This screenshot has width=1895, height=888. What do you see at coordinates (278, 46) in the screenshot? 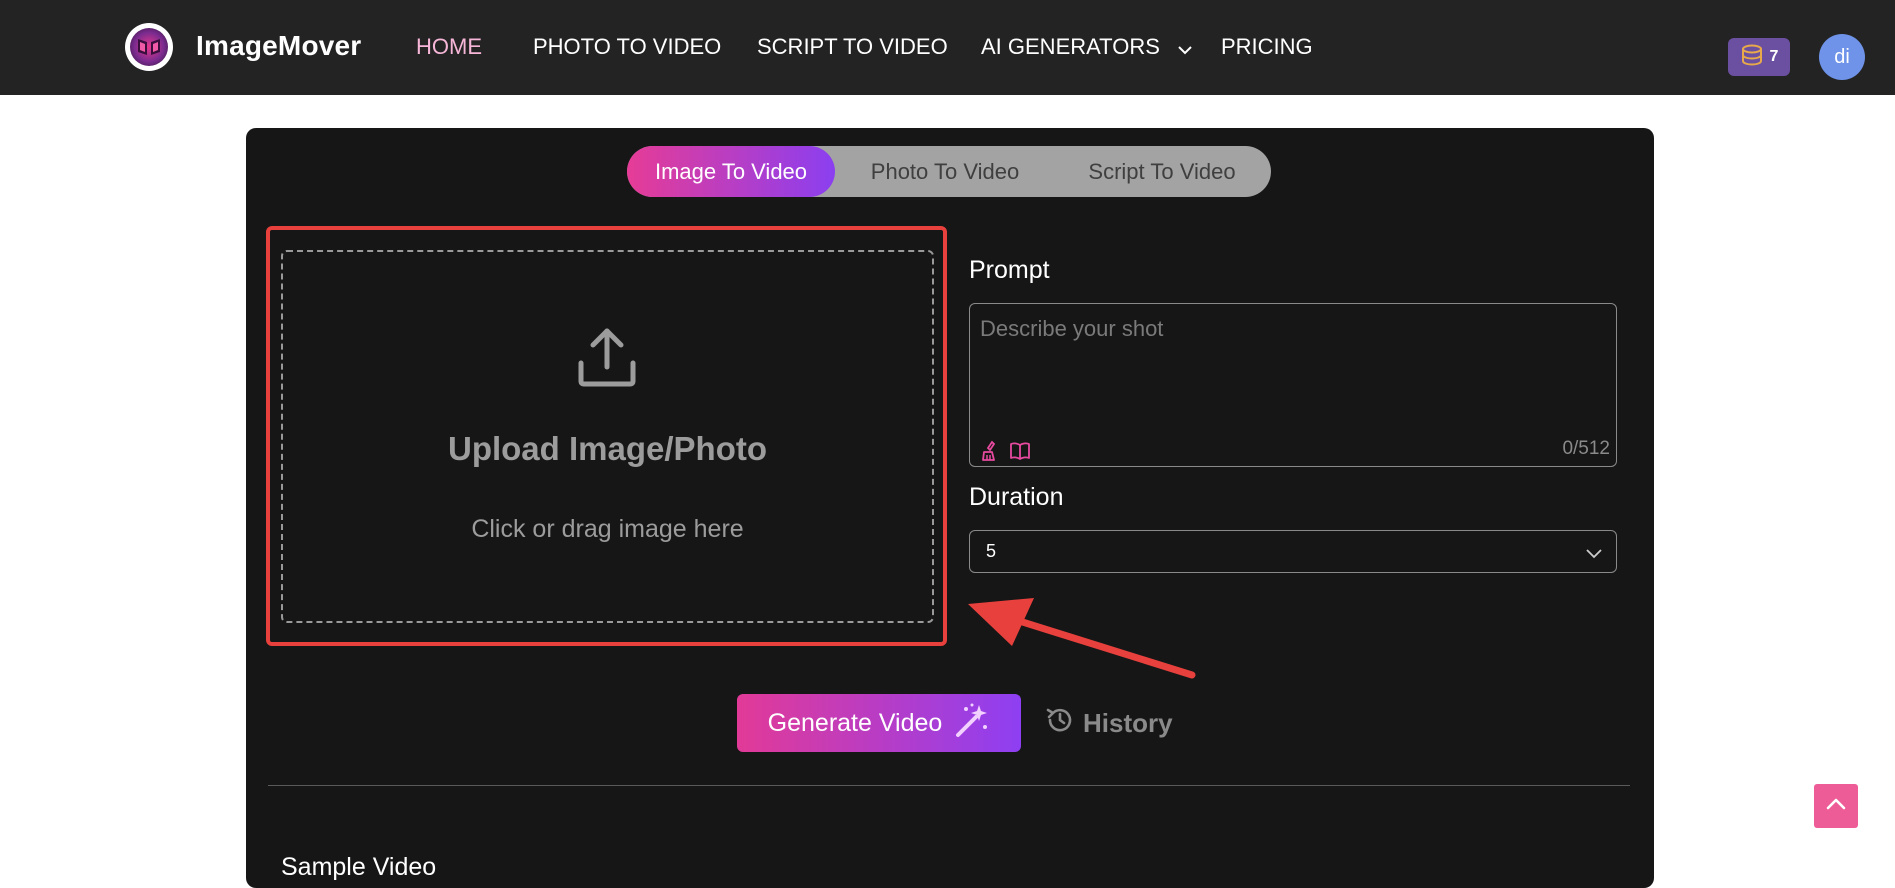
I see `brand-name: ImageMover` at bounding box center [278, 46].